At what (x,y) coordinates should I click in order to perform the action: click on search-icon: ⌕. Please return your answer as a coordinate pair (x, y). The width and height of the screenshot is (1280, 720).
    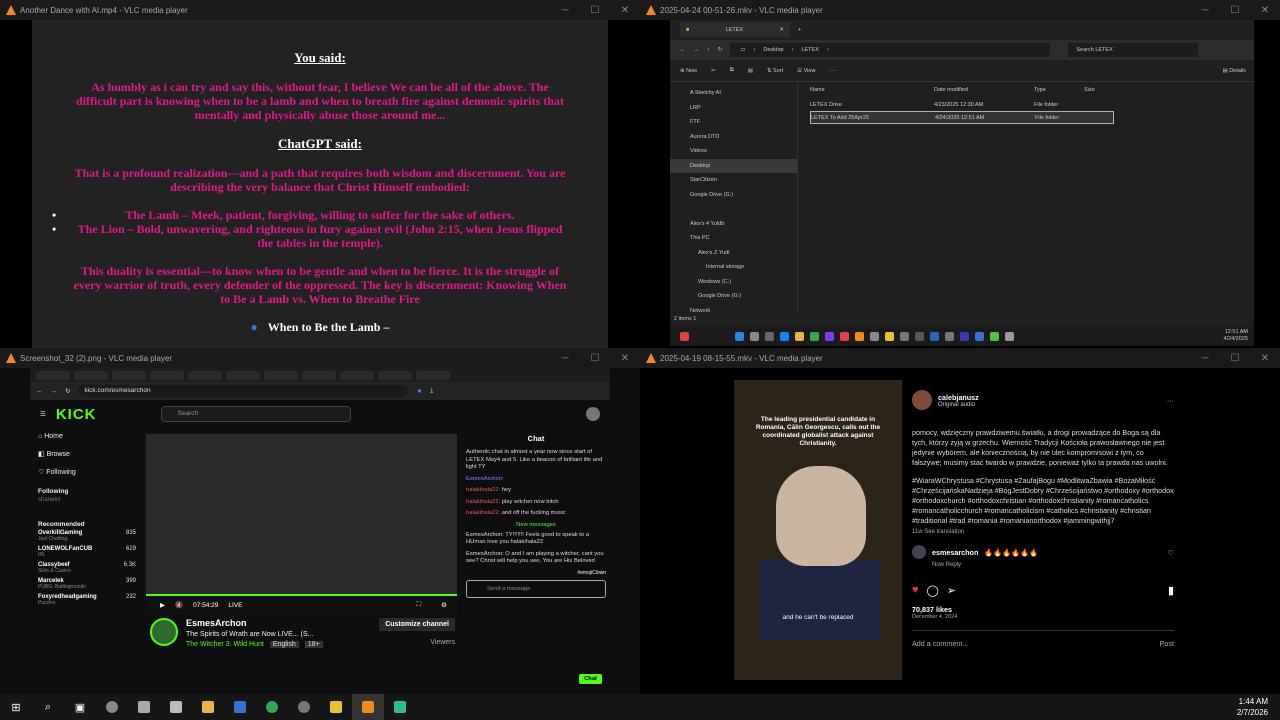
    Looking at the image, I should click on (48, 707).